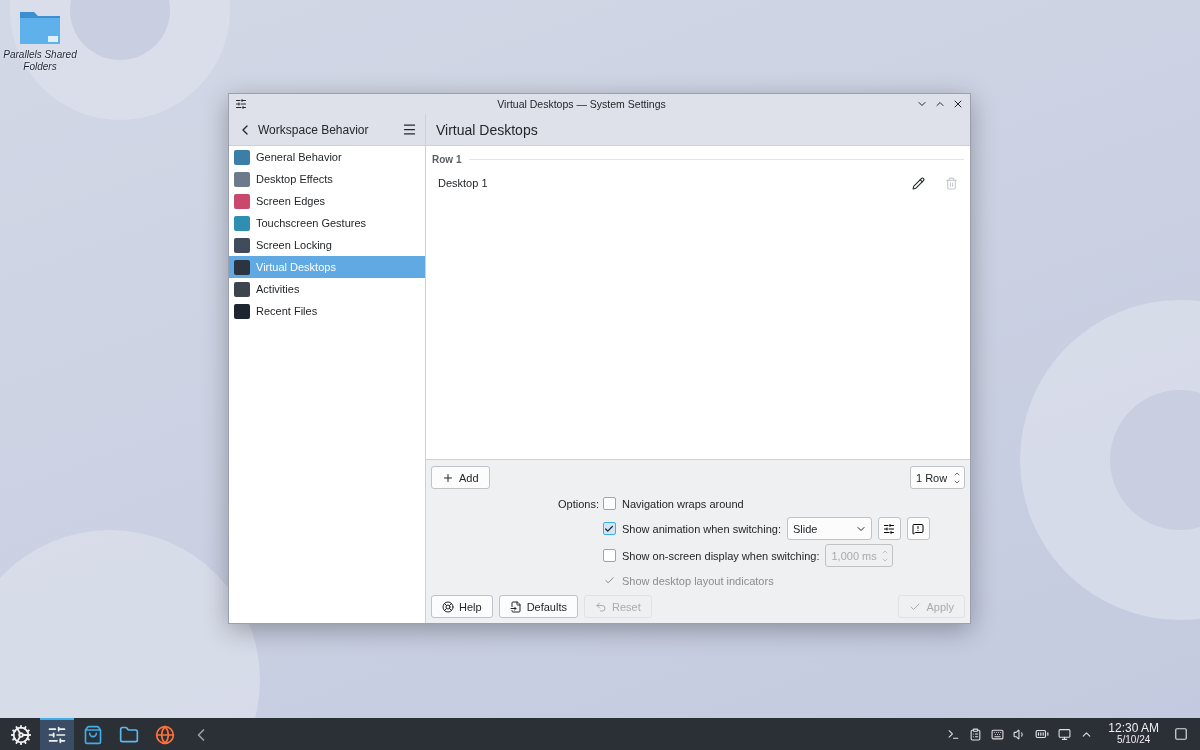 This screenshot has height=750, width=1200. I want to click on desktop-name: Desktop 1, so click(463, 183).